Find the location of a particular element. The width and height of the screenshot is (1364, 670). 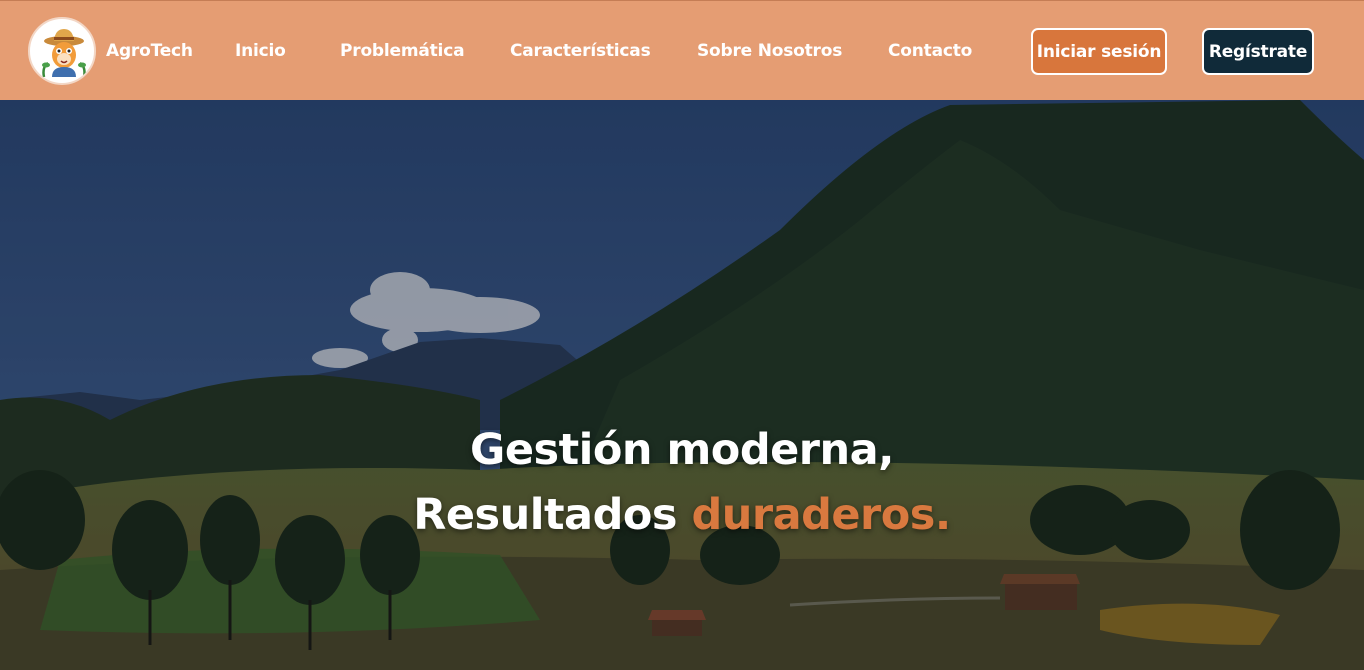

brand-name: AgroTech is located at coordinates (149, 51).